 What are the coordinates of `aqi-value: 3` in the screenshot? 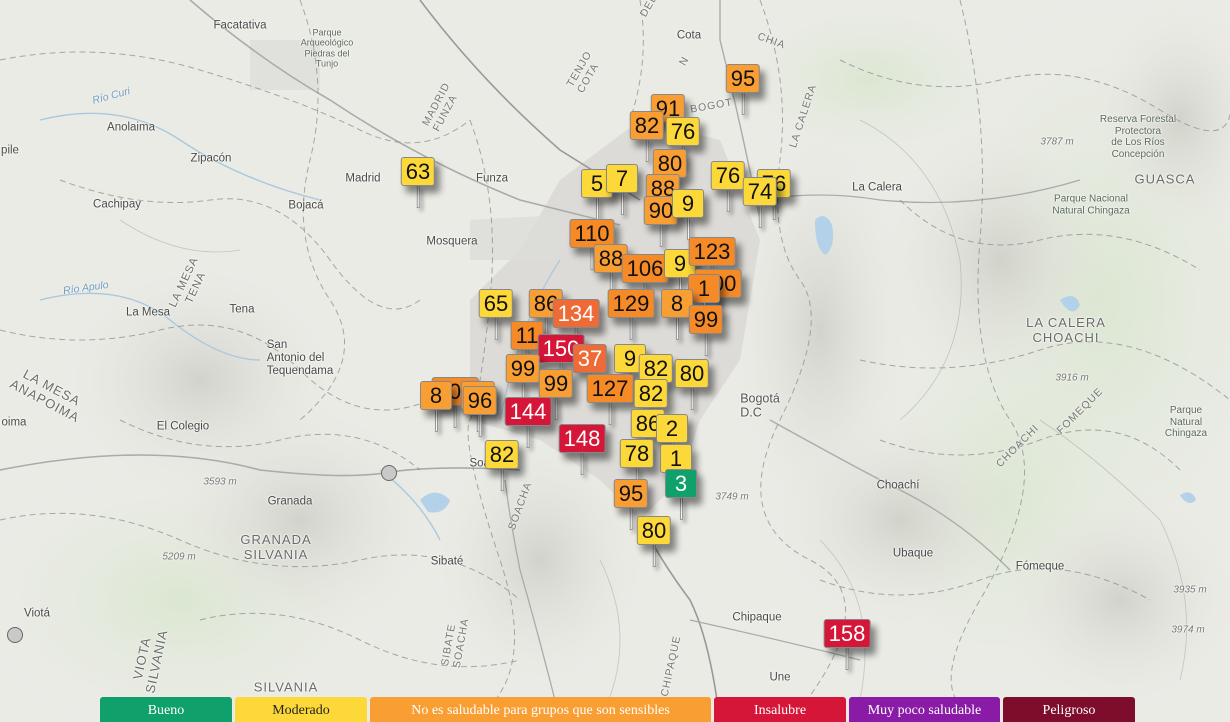 It's located at (681, 483).